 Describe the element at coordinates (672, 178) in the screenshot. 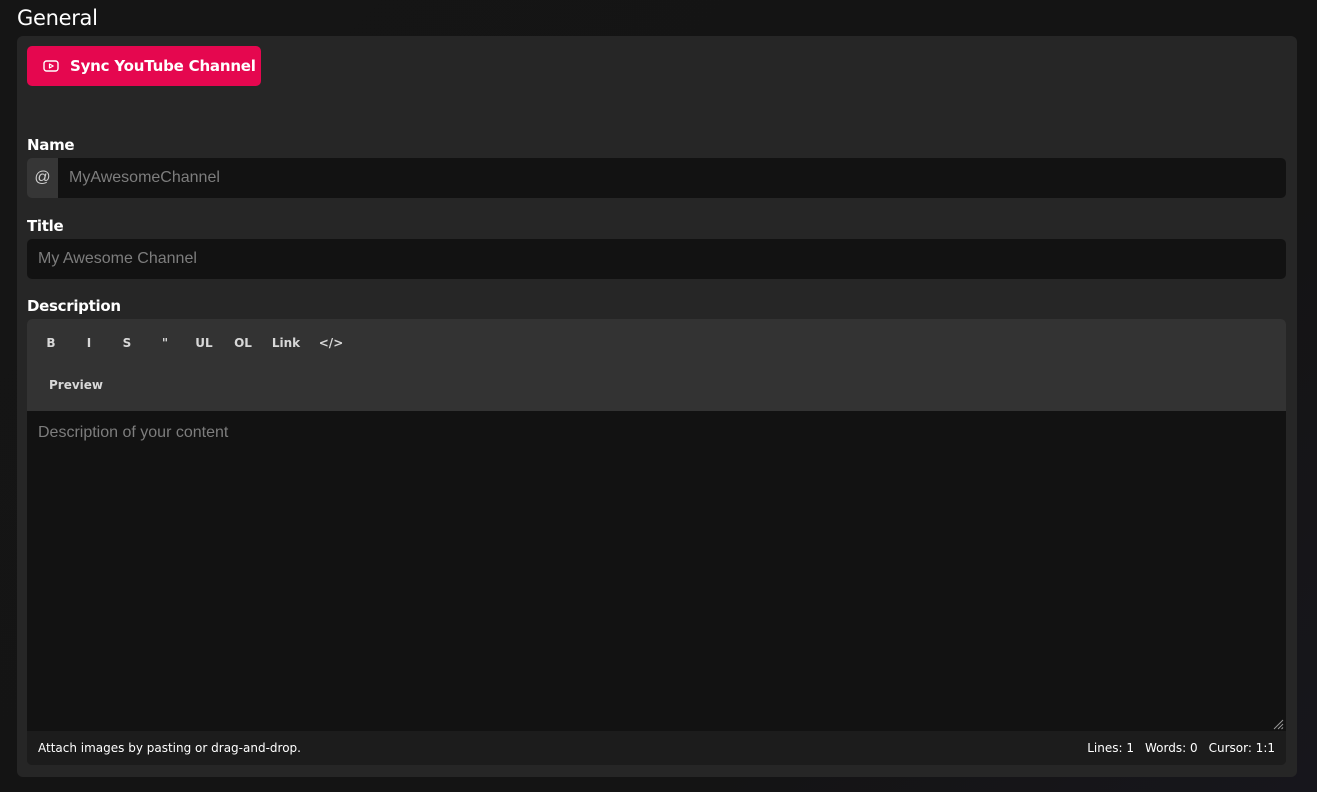

I see `name-input` at that location.